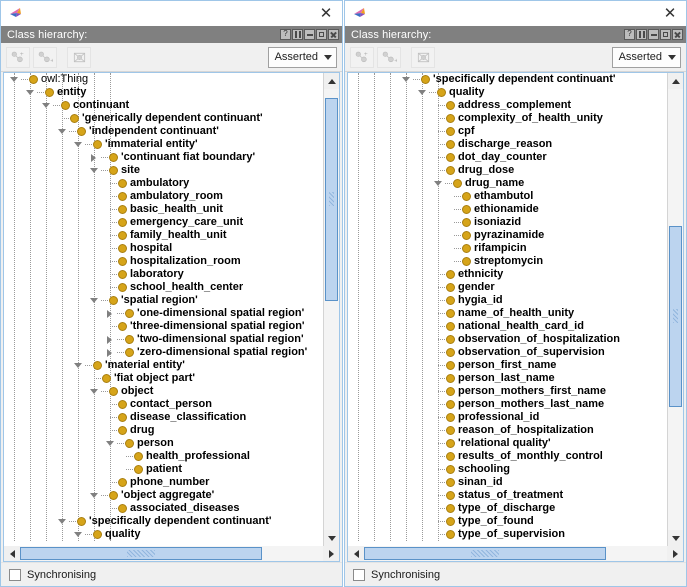  What do you see at coordinates (163, 365) in the screenshot?
I see `tree-row: 'material entity'` at bounding box center [163, 365].